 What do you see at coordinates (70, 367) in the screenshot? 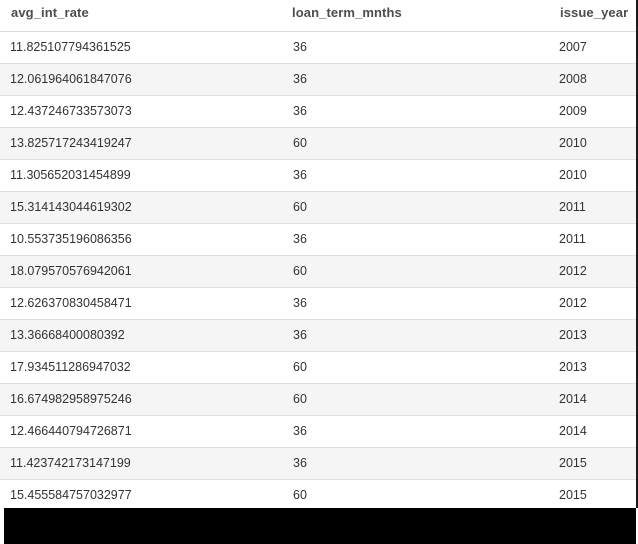
I see `cell-avg-int-rate: 17.934511286947032` at bounding box center [70, 367].